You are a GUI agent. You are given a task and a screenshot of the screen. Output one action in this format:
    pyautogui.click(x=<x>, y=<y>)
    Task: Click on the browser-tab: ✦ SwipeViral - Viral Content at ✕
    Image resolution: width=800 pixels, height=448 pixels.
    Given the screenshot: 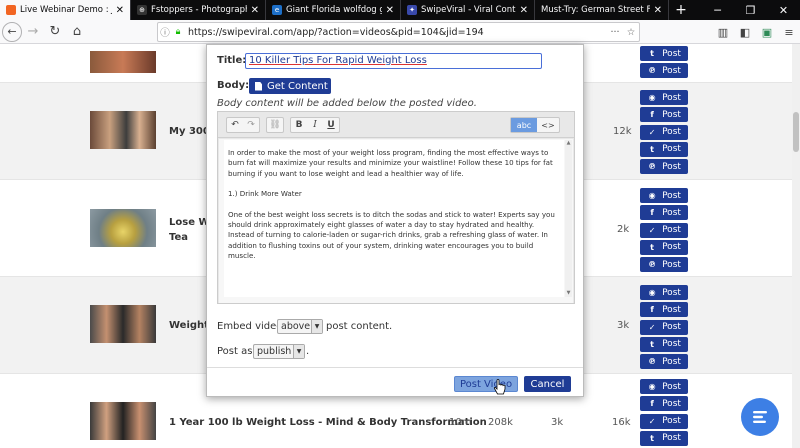 What is the action you would take?
    pyautogui.click(x=468, y=10)
    